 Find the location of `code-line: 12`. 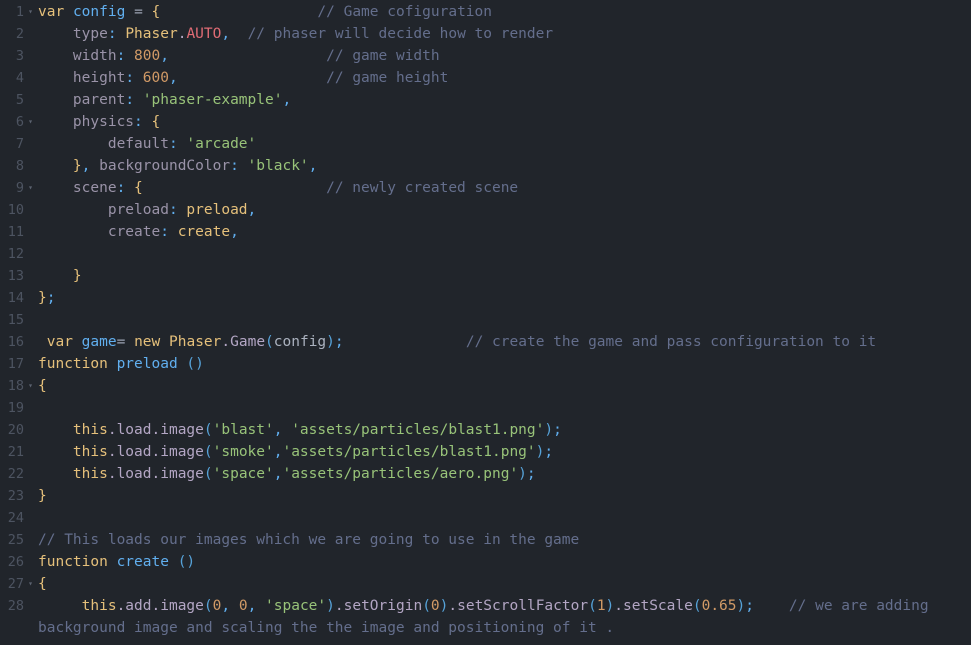

code-line: 12 is located at coordinates (485, 254).